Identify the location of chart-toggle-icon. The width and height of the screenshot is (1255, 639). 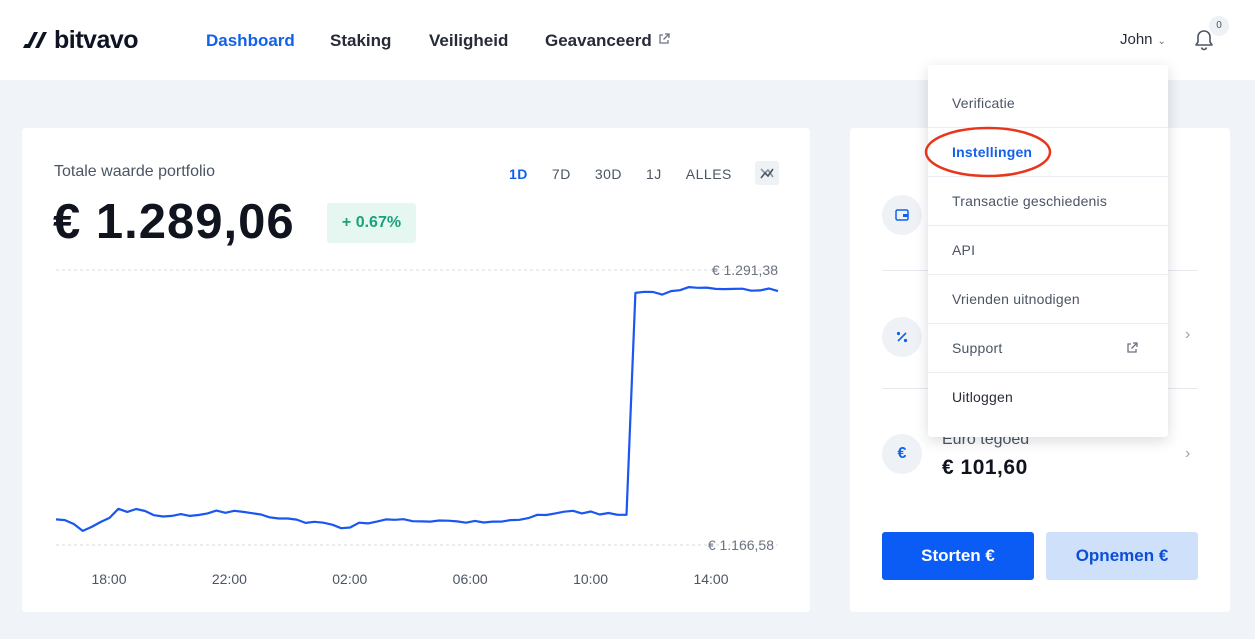
(767, 173).